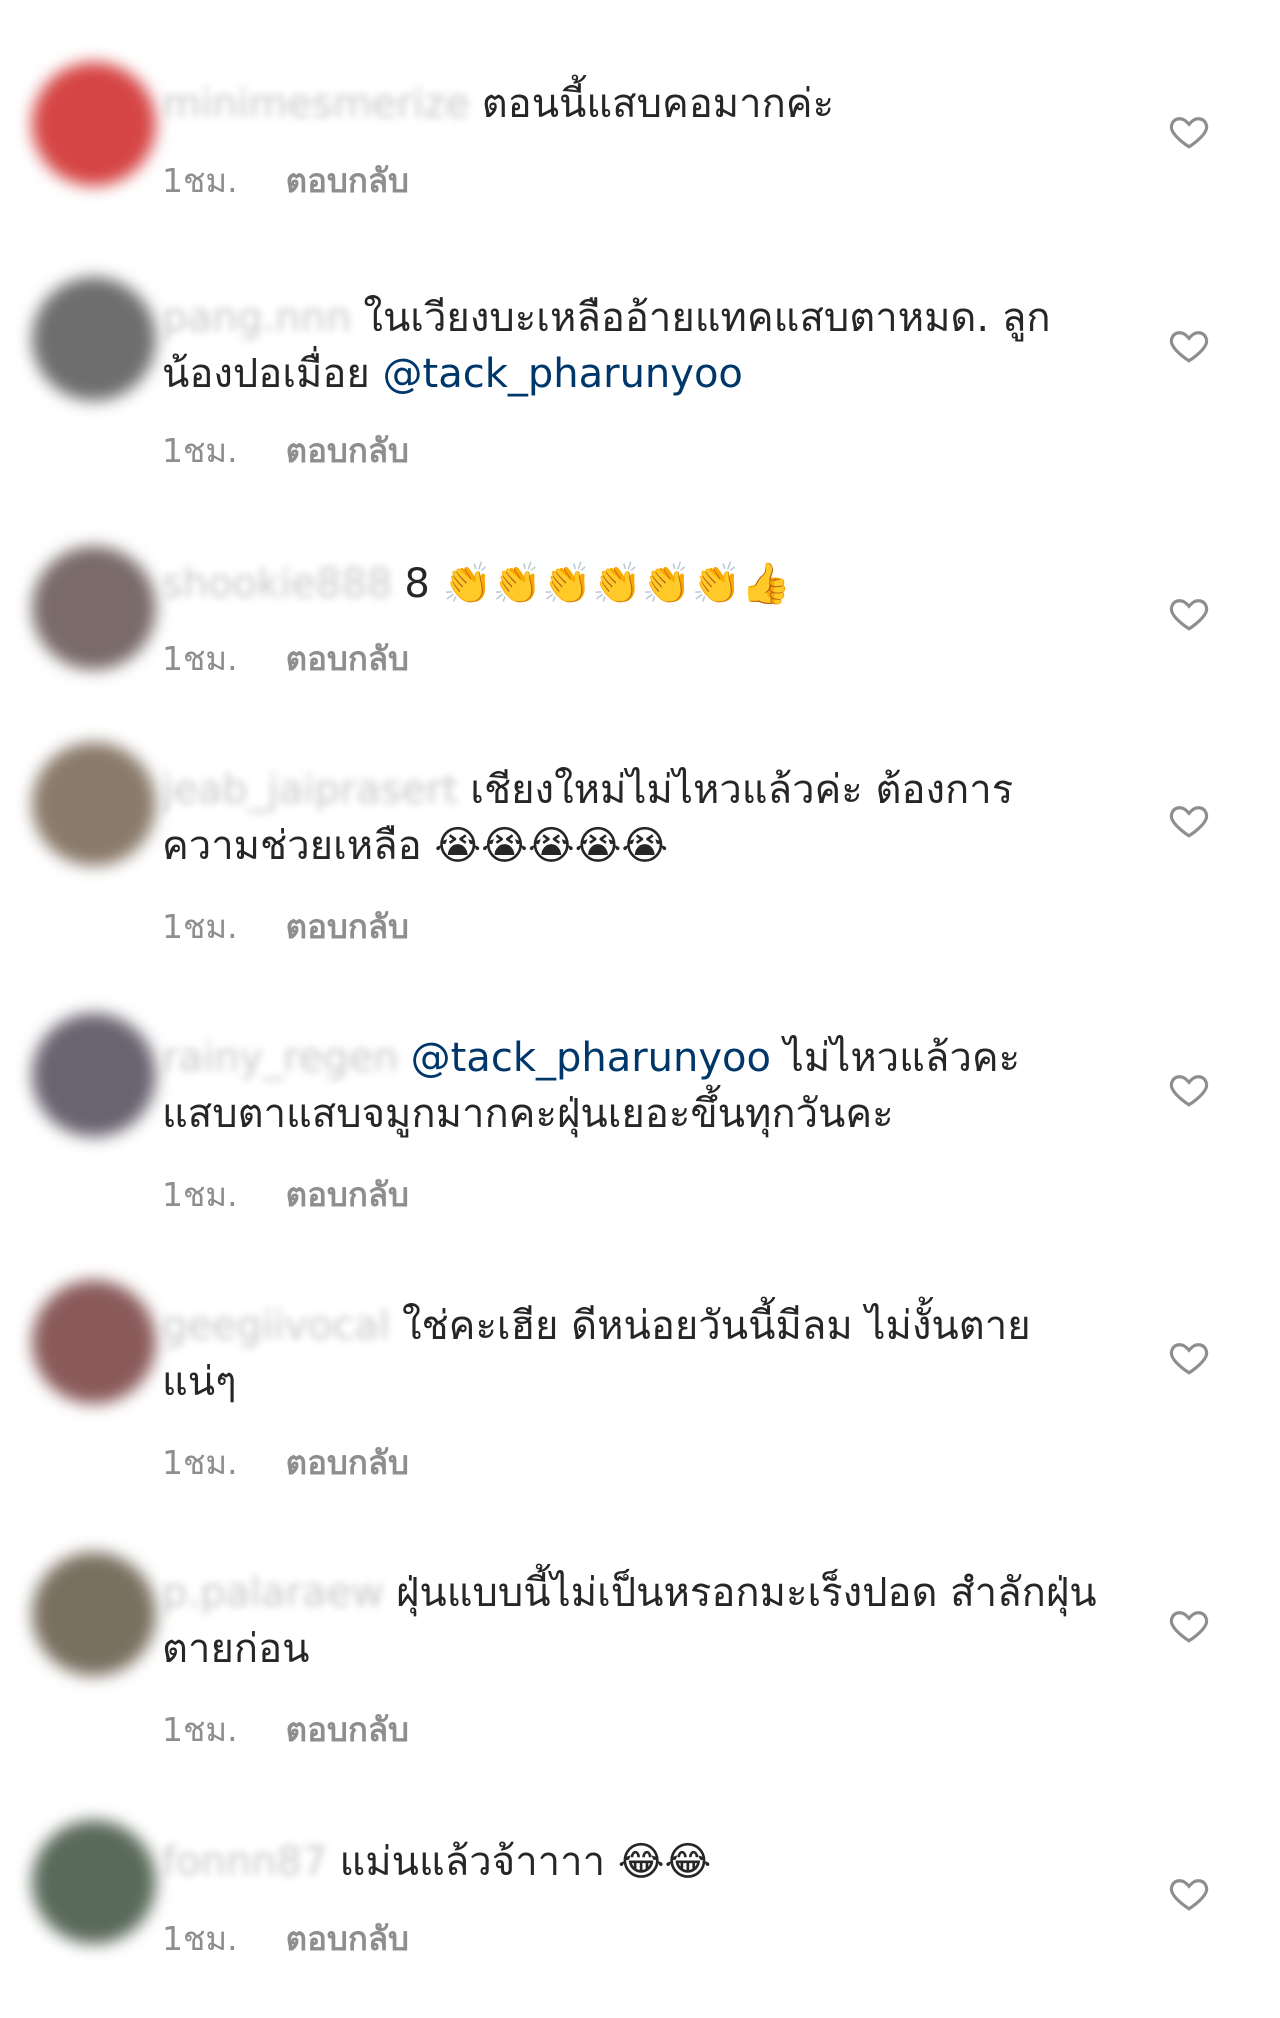 This screenshot has height=2018, width=1280. I want to click on comment-body: minimesmerize ตอนนี้แสบคอมากค่ะ, so click(629, 104).